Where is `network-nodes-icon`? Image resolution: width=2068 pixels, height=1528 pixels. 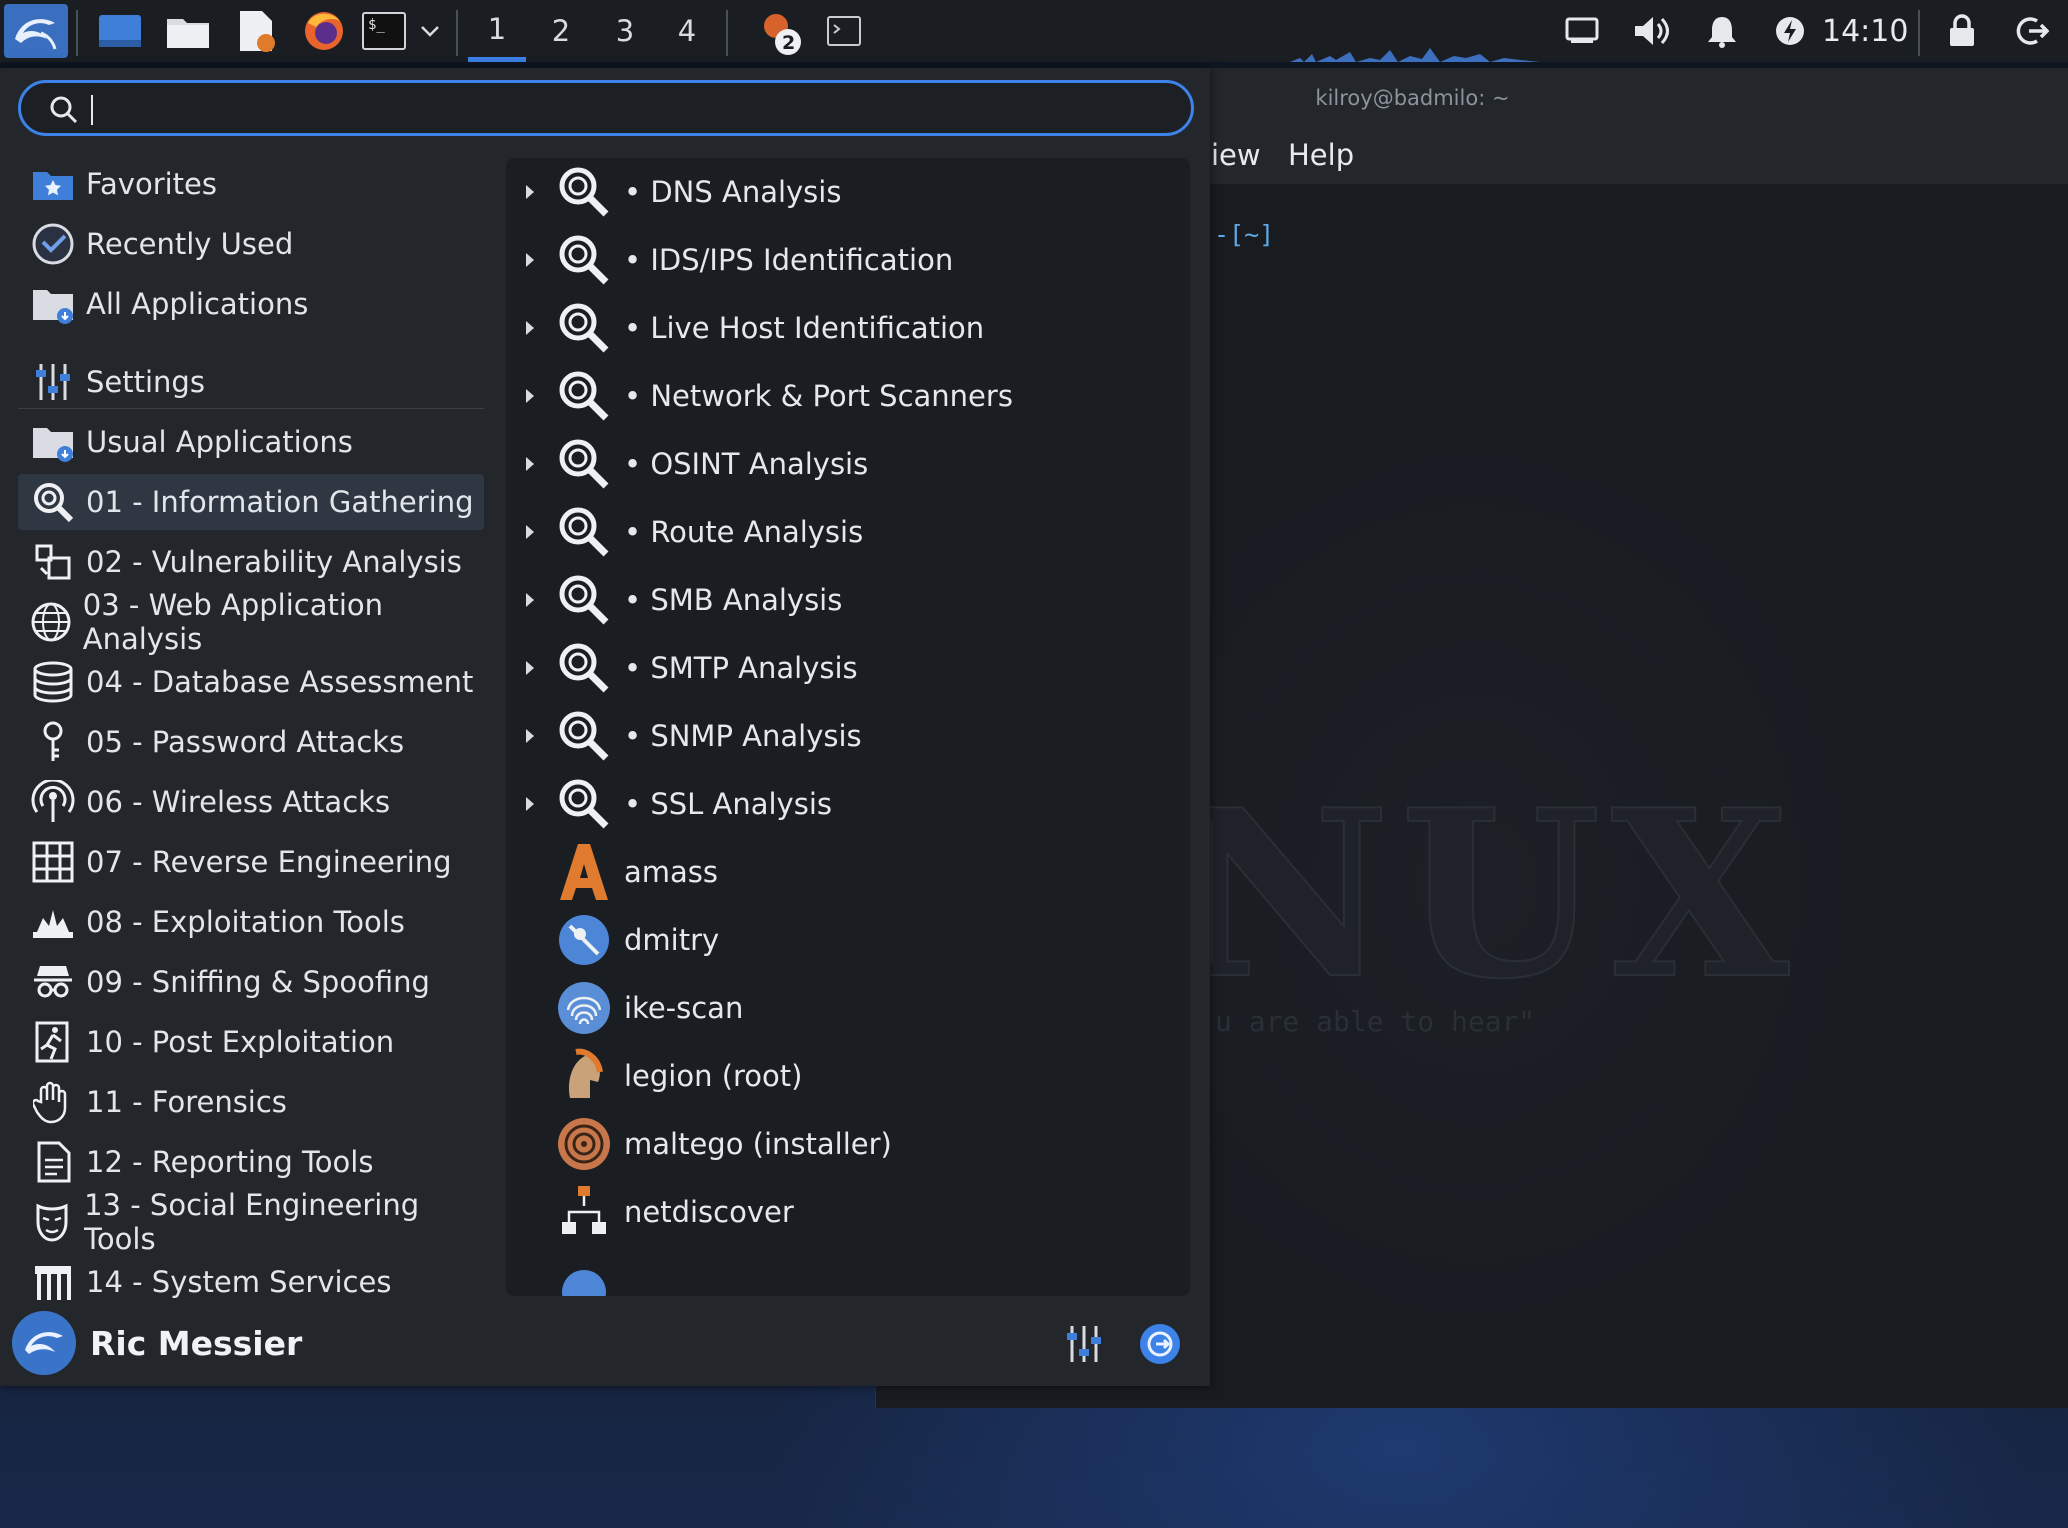 network-nodes-icon is located at coordinates (584, 1212).